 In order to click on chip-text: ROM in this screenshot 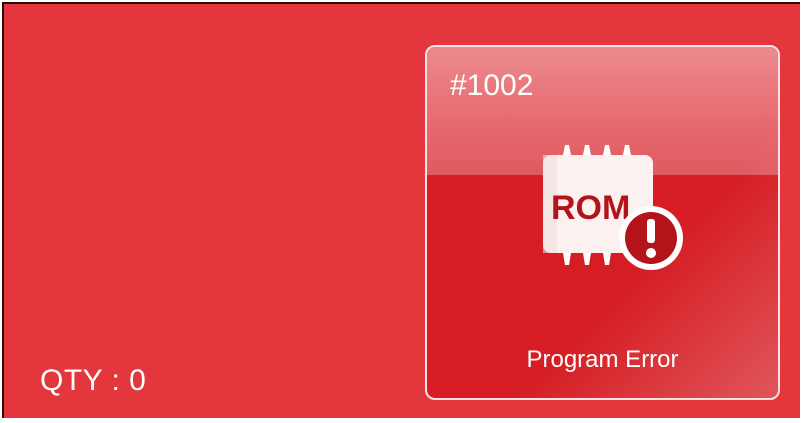, I will do `click(590, 208)`.